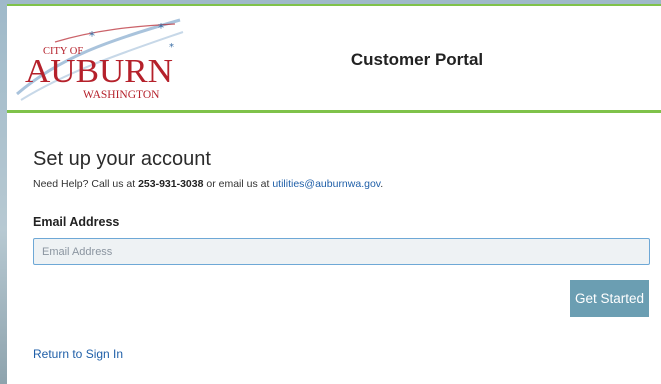  I want to click on help-middle: or email us at, so click(238, 184).